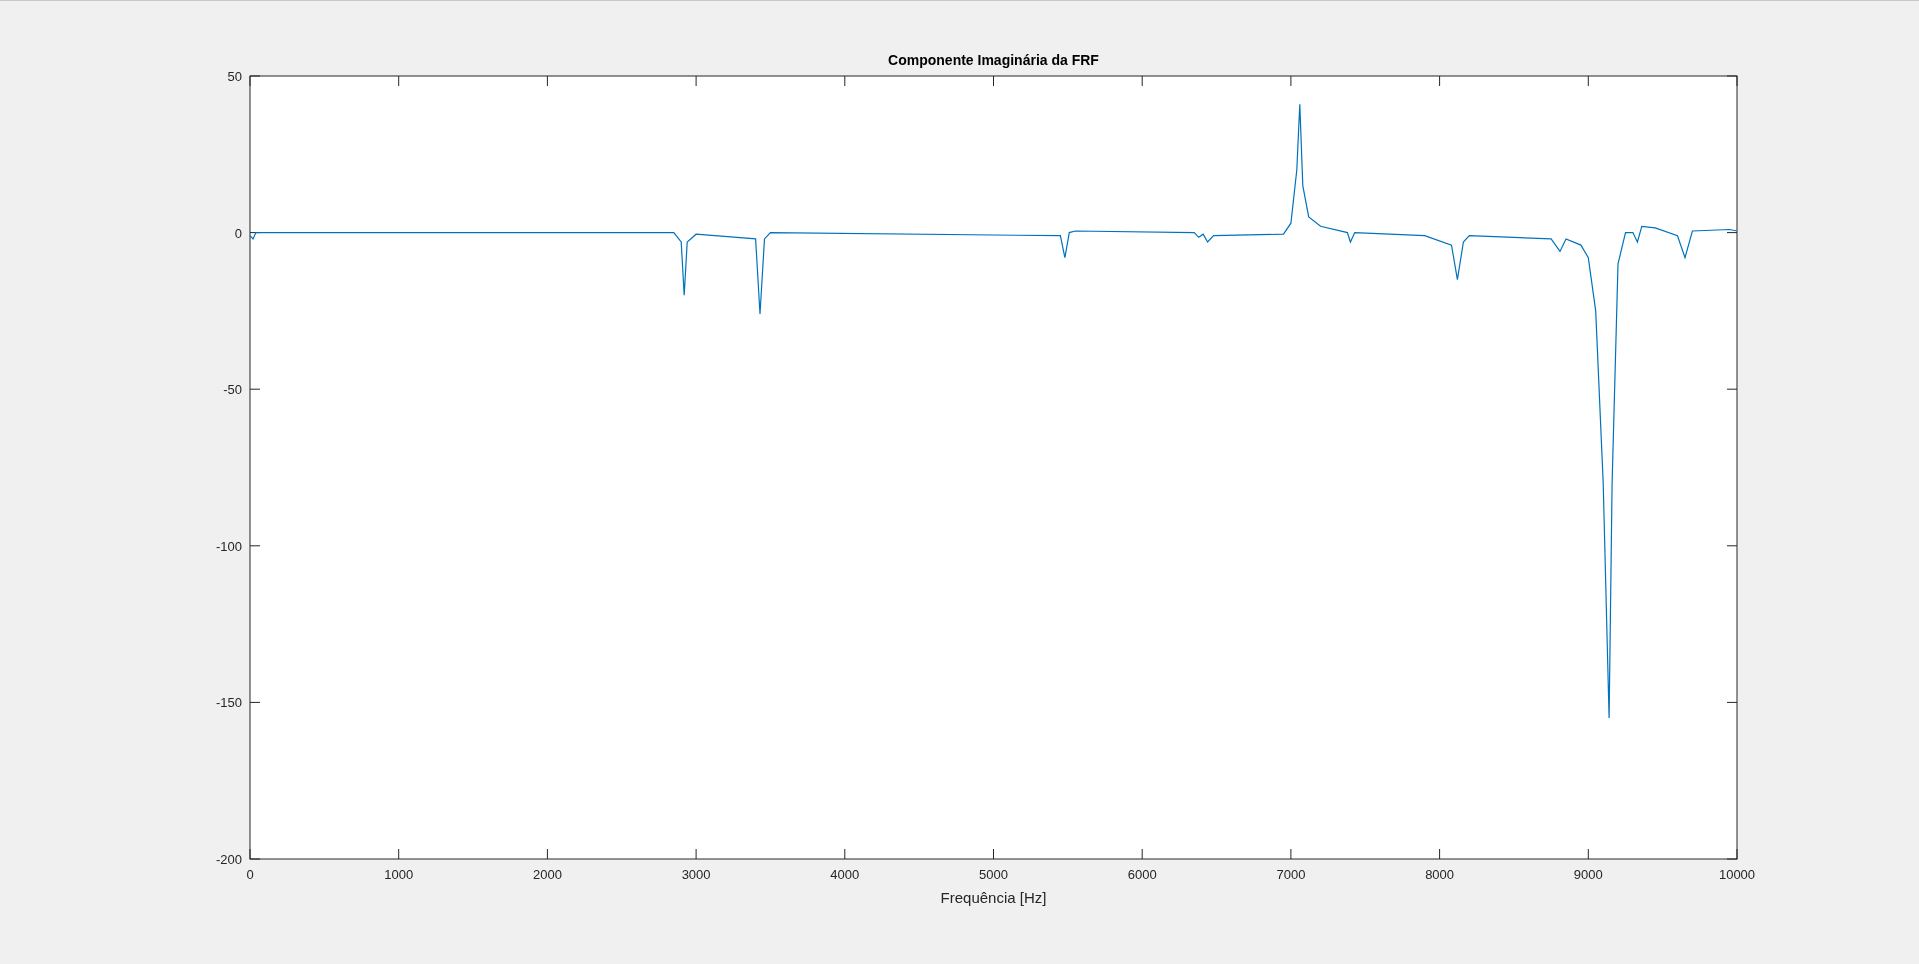  What do you see at coordinates (993, 874) in the screenshot?
I see `x-tick-label: 5000` at bounding box center [993, 874].